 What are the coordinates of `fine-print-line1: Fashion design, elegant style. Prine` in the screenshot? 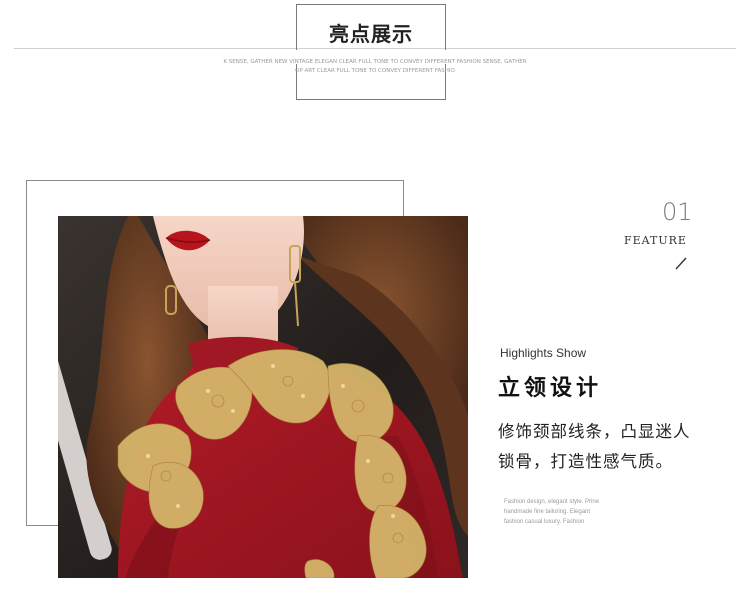 It's located at (552, 502).